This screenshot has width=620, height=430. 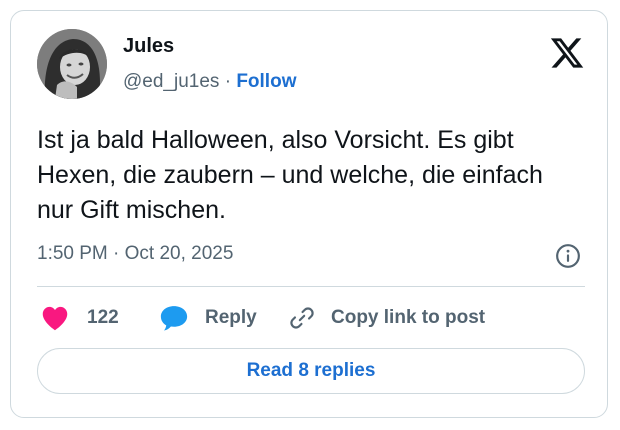 I want to click on author-name: Jules, so click(x=148, y=46).